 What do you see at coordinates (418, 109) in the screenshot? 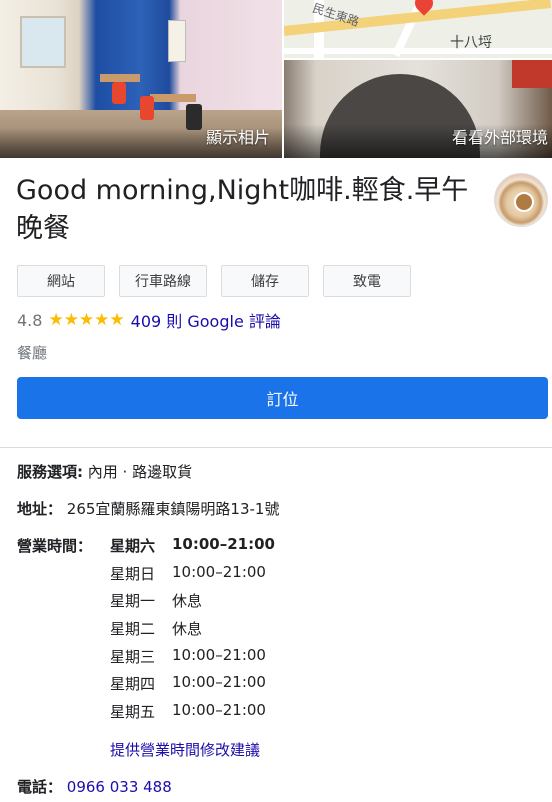
I see `exterior-photo: 看看外部環境` at bounding box center [418, 109].